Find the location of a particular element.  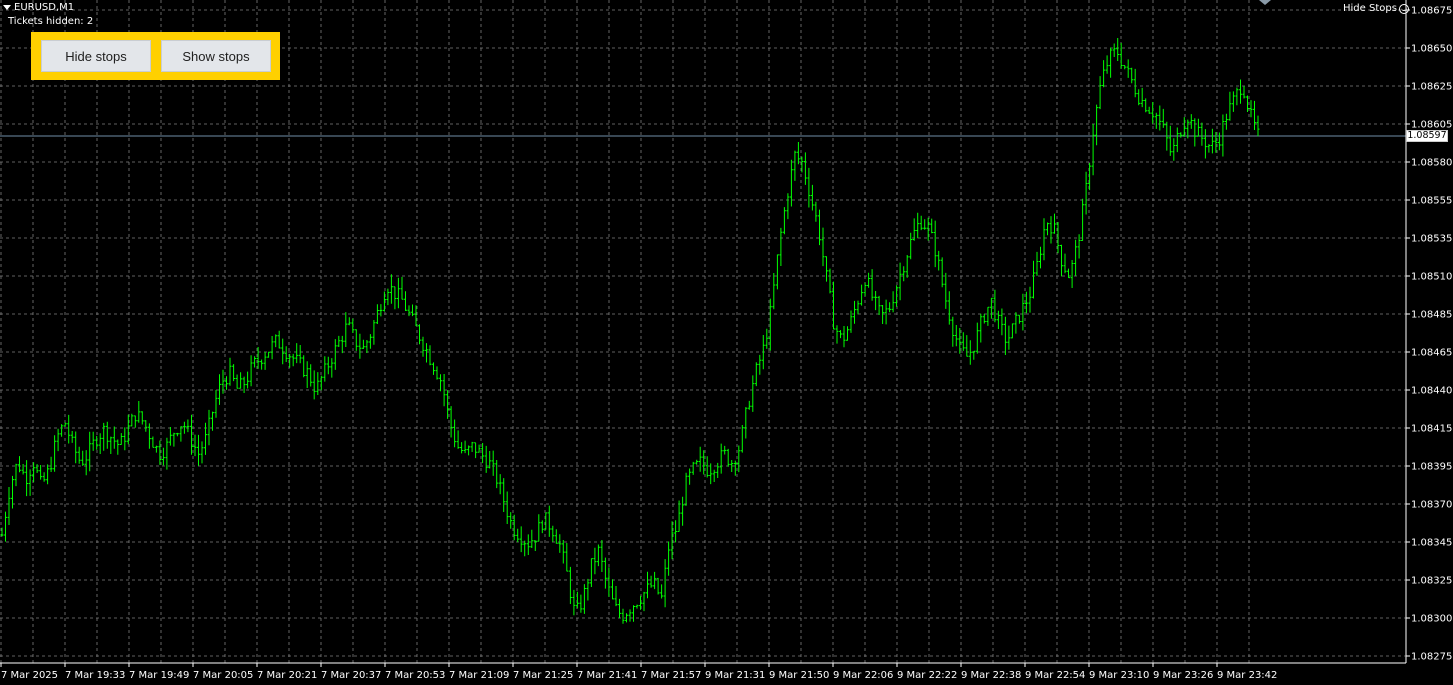

chart-shift-marker-icon is located at coordinates (1265, 2).